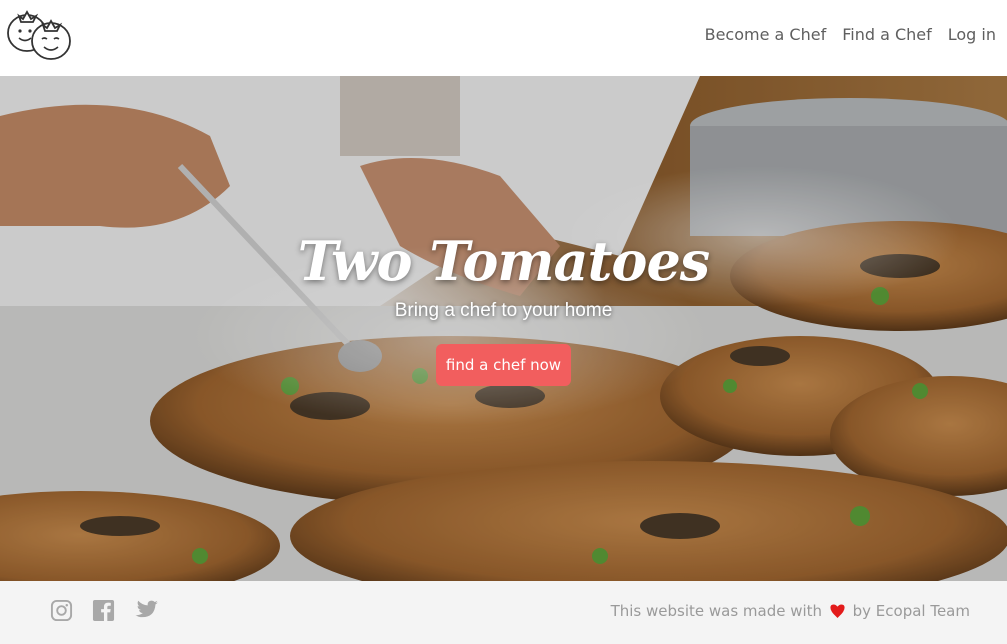  I want to click on hero-title: Two Tomatoes, so click(503, 261).